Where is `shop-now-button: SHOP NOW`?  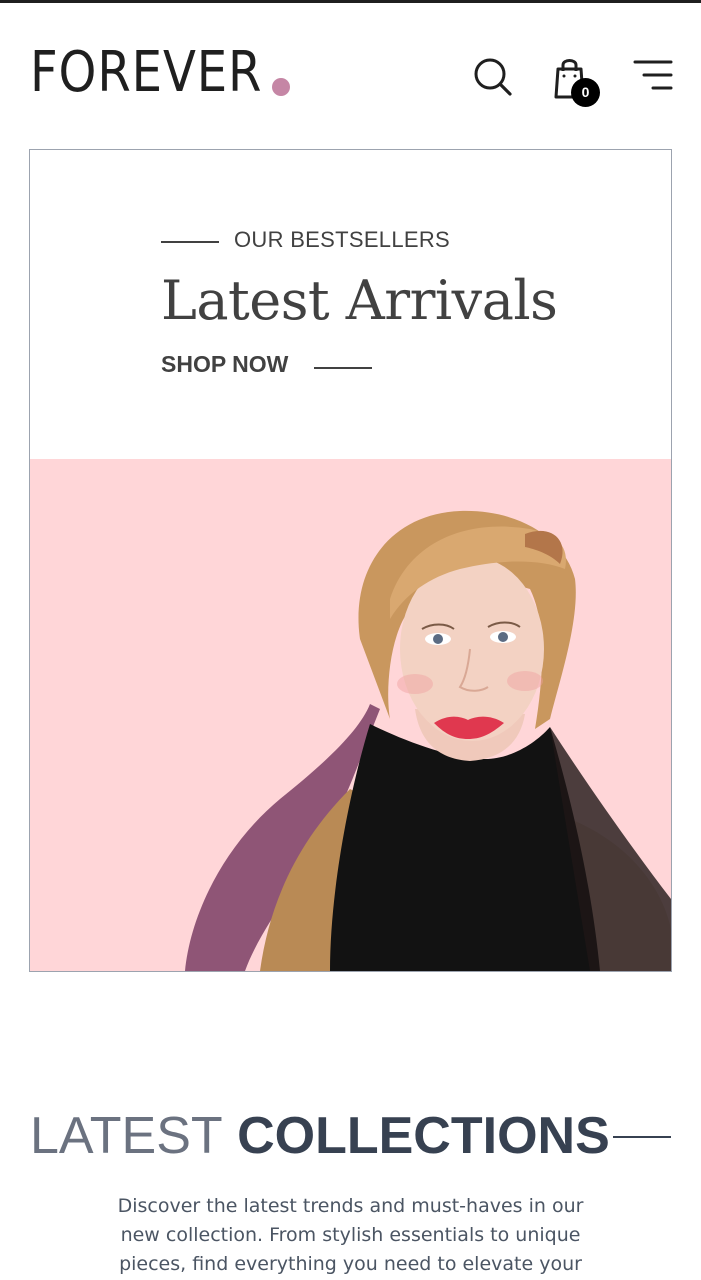
shop-now-button: SHOP NOW is located at coordinates (224, 364).